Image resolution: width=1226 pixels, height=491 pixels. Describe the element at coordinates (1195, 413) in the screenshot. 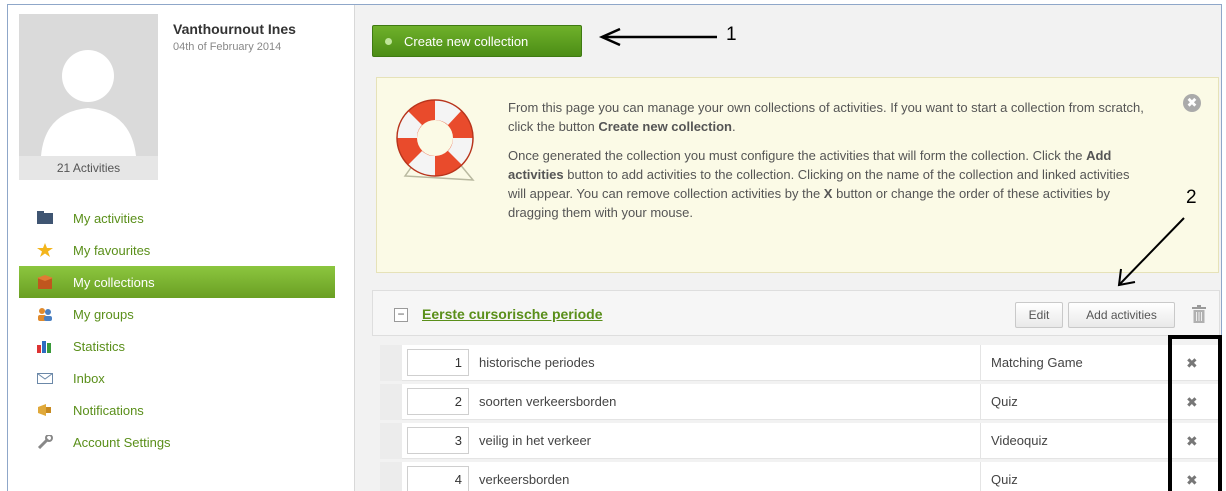

I see `annotation-highlight-box` at that location.